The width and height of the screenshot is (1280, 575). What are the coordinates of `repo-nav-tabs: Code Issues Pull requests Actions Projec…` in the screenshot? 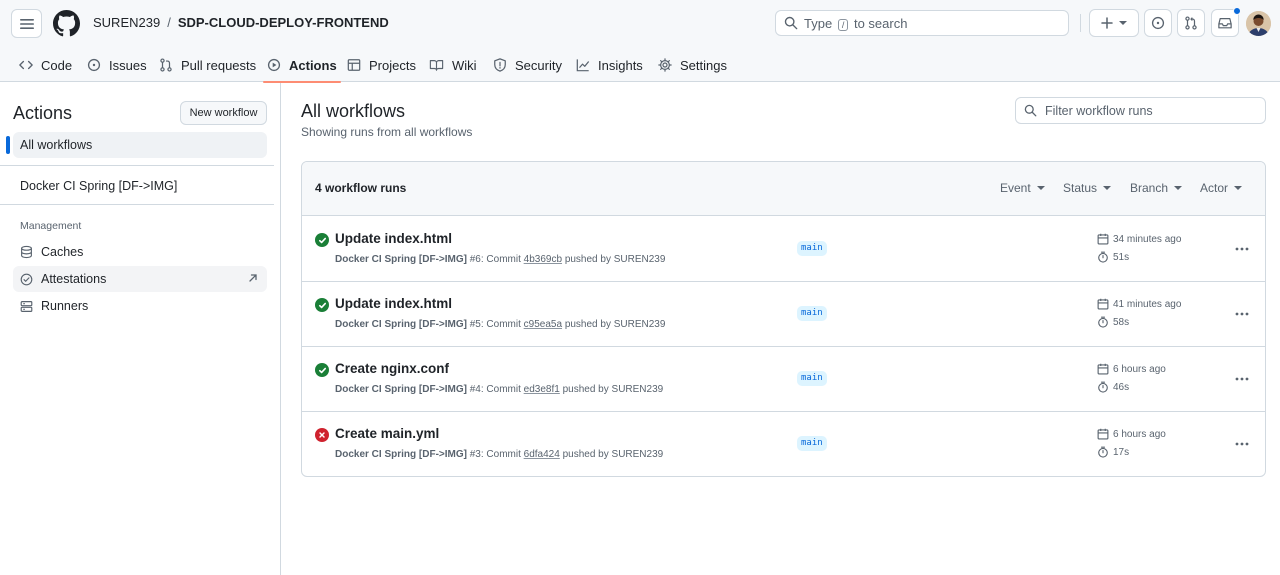 It's located at (640, 65).